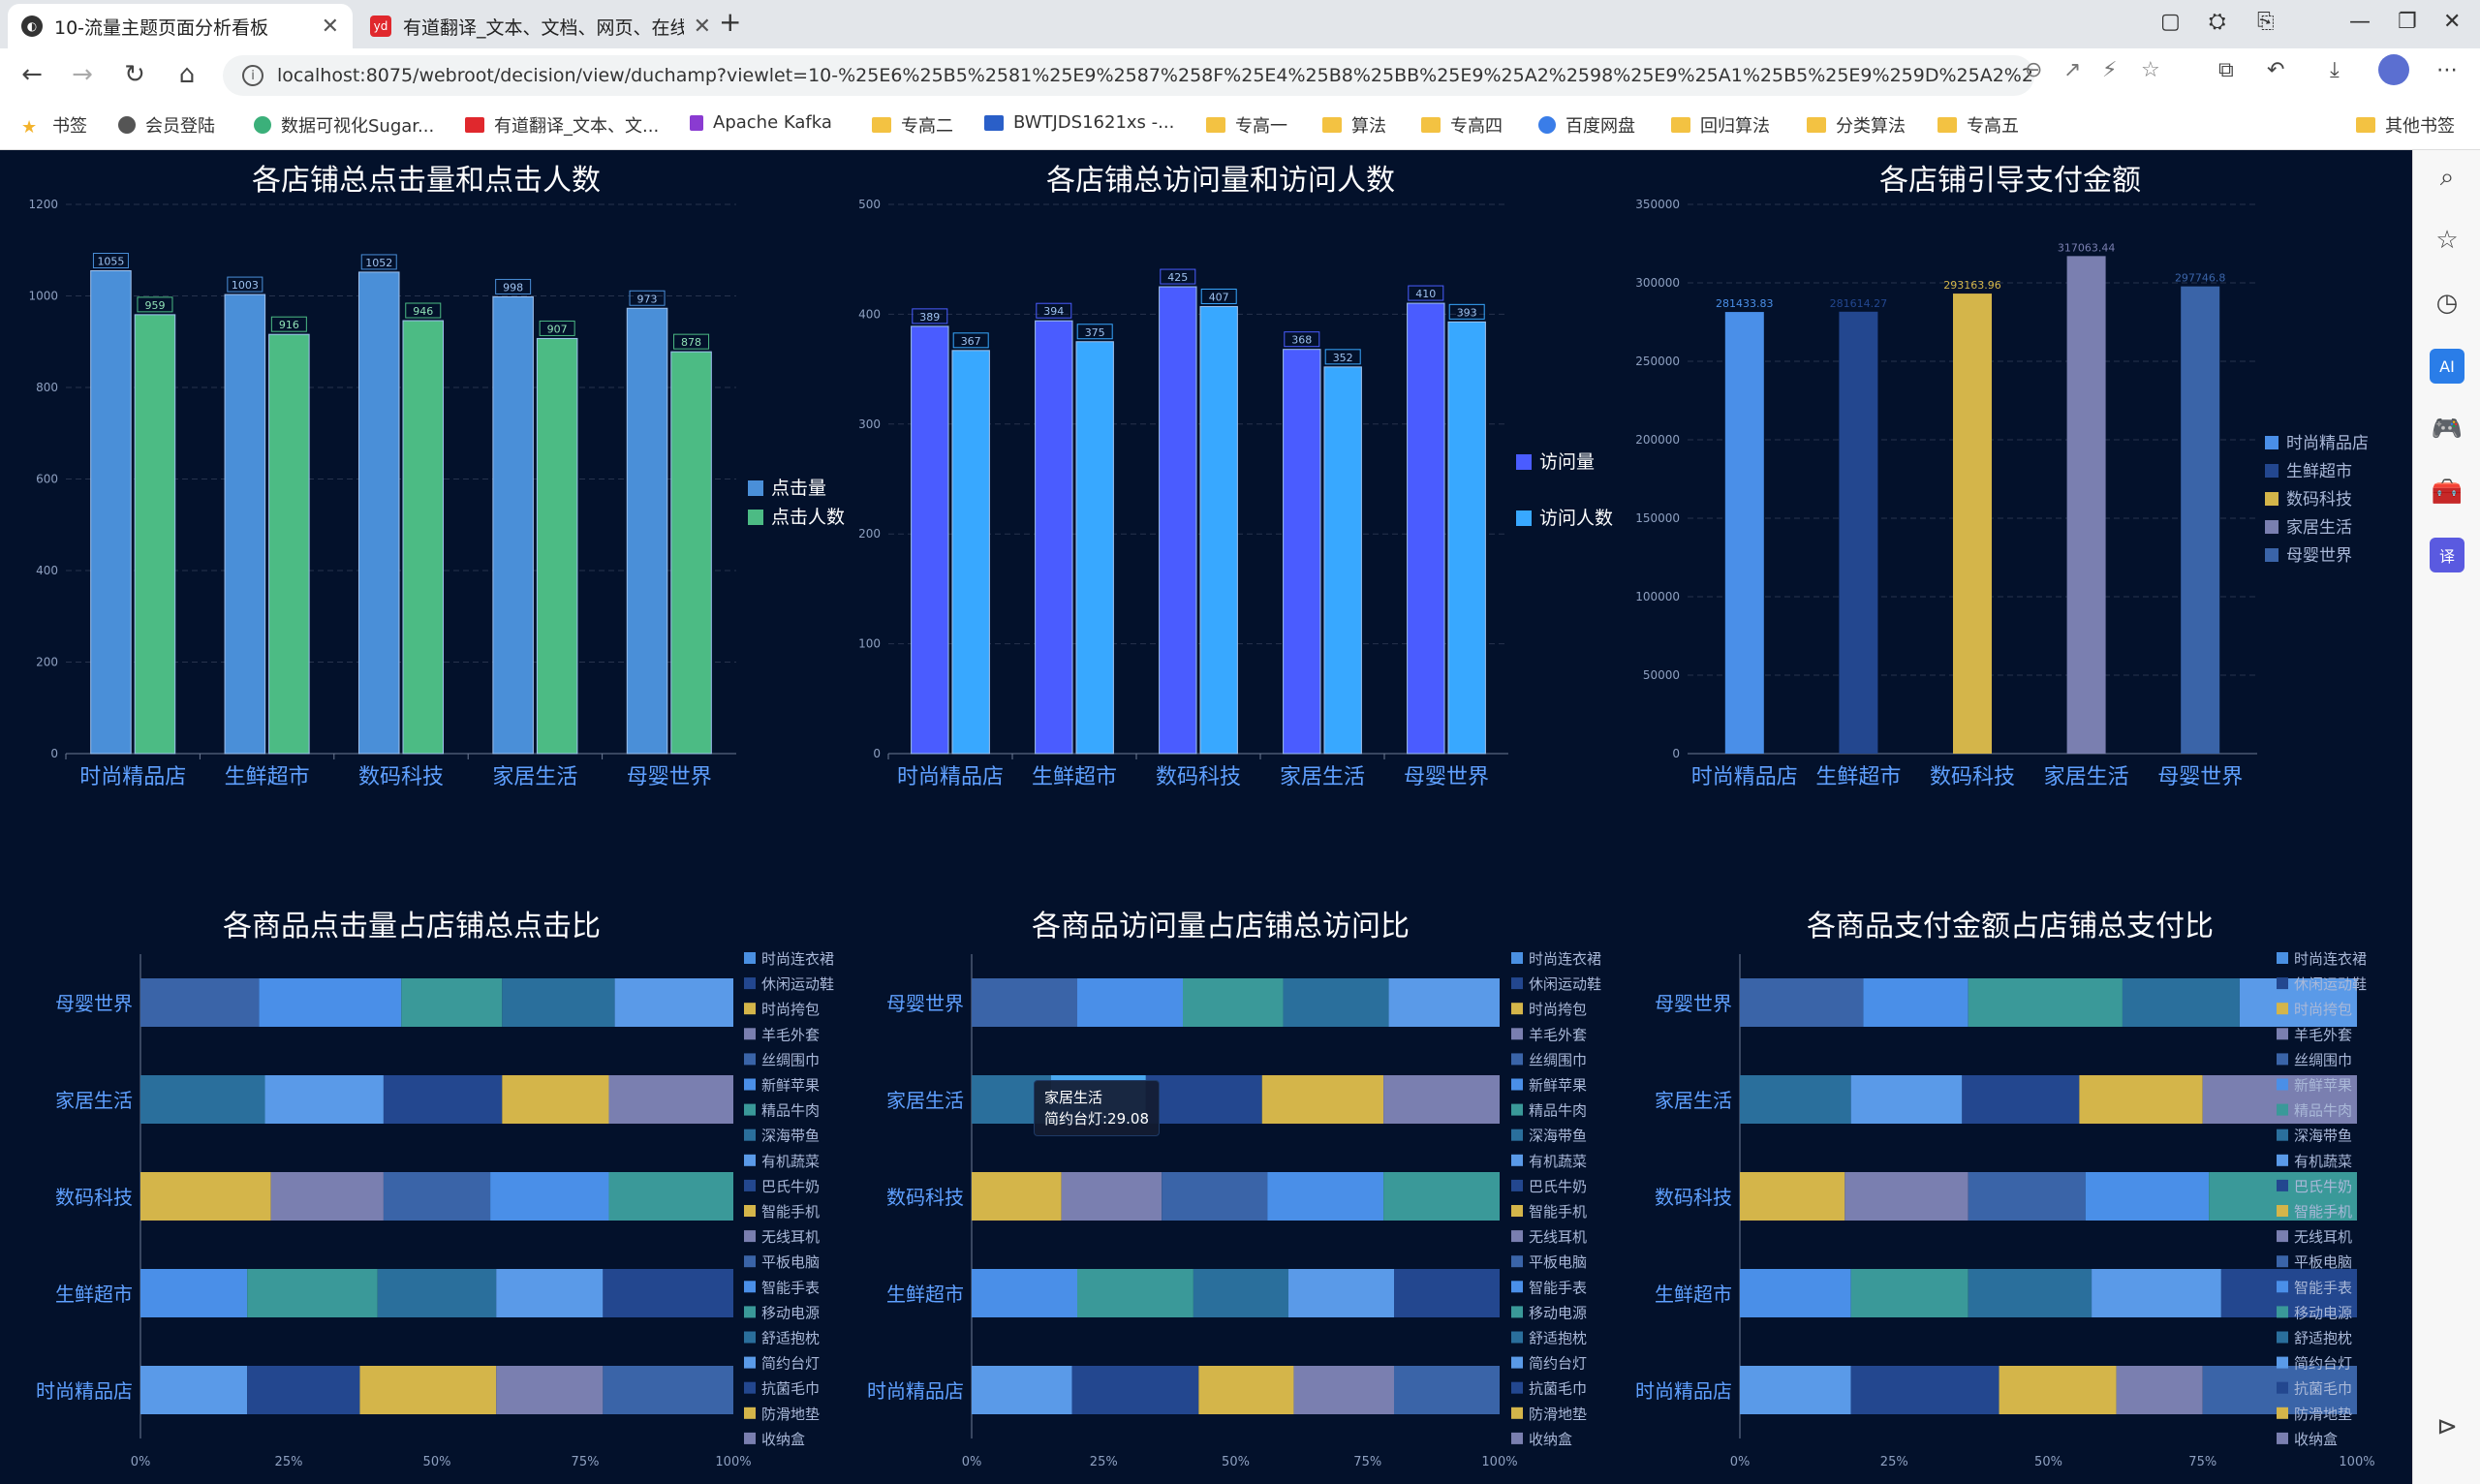  What do you see at coordinates (2316, 1439) in the screenshot?
I see `legend-label: 收纳盒` at bounding box center [2316, 1439].